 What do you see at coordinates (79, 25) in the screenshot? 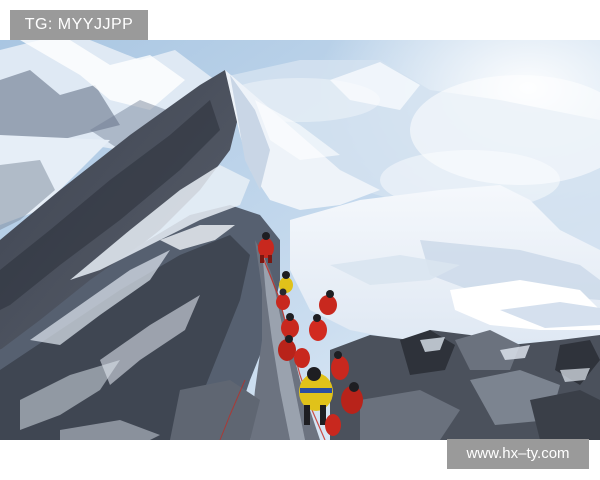
I see `watermark-top-left: TG: MYYJJPP` at bounding box center [79, 25].